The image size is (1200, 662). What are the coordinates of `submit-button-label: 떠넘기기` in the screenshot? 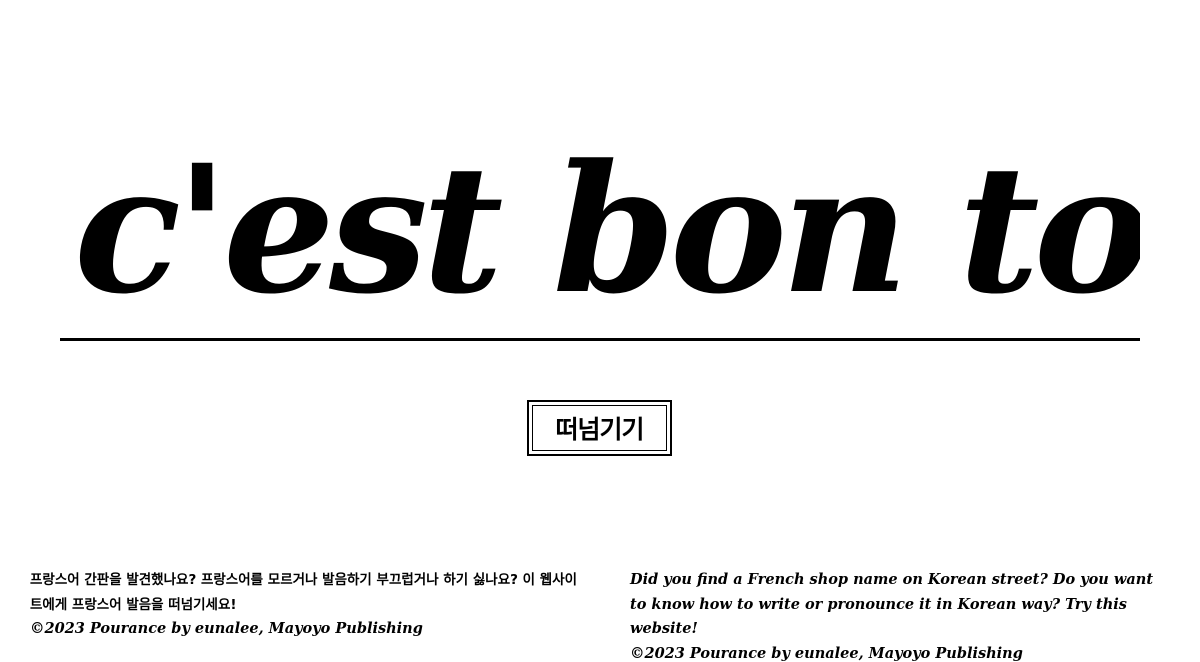 It's located at (599, 428).